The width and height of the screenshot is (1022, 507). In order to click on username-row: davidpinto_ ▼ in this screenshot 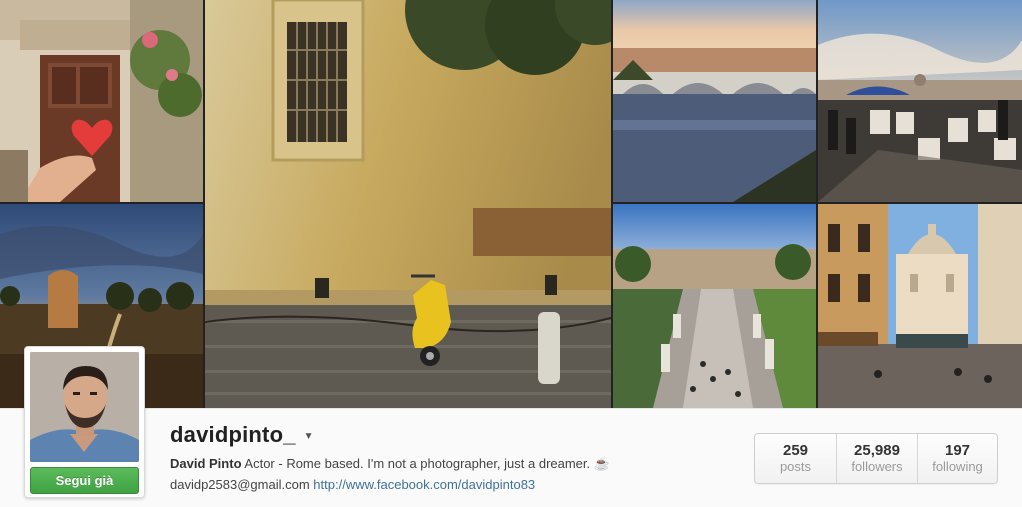, I will do `click(450, 435)`.